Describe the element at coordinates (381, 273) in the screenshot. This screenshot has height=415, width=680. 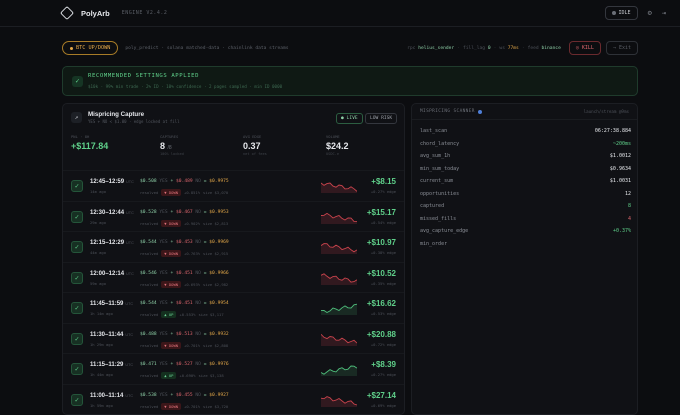
I see `row-pnl: +$10.52` at that location.